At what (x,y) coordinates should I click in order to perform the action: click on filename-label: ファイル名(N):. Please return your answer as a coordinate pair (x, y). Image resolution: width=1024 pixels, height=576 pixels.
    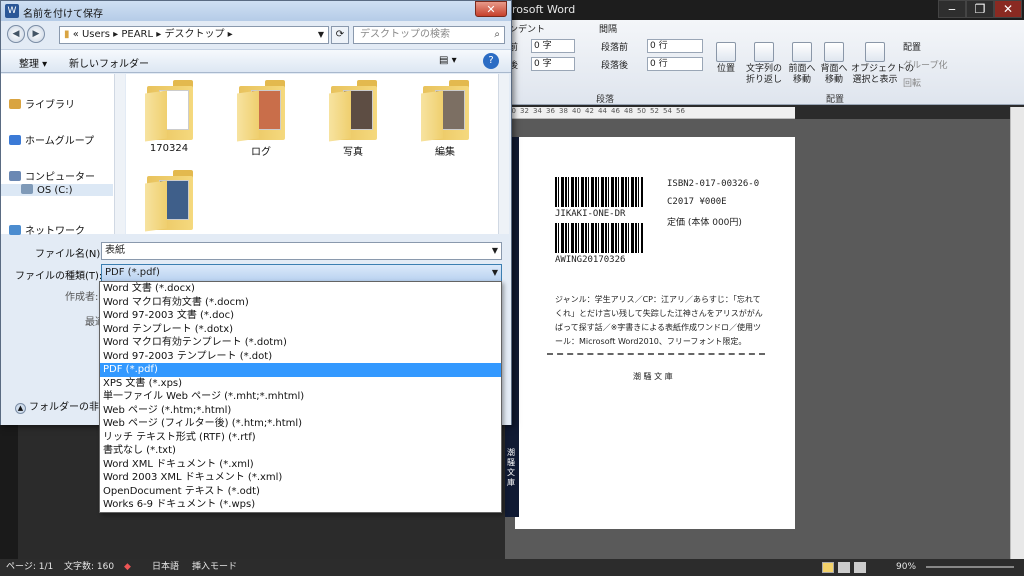
    Looking at the image, I should click on (69, 254).